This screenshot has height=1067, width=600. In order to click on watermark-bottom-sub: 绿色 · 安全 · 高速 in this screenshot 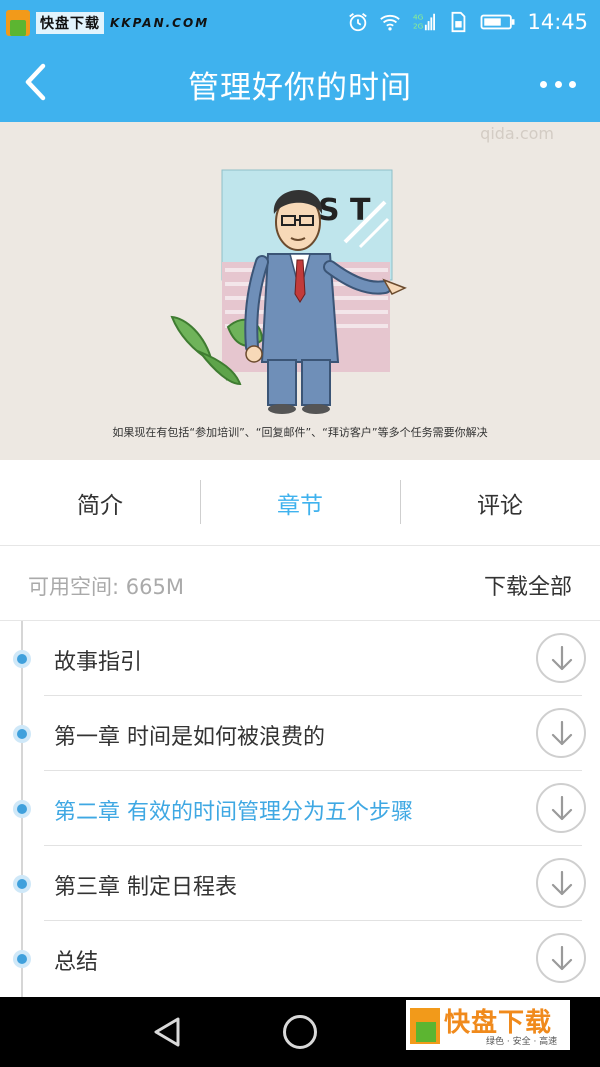, I will do `click(522, 1042)`.